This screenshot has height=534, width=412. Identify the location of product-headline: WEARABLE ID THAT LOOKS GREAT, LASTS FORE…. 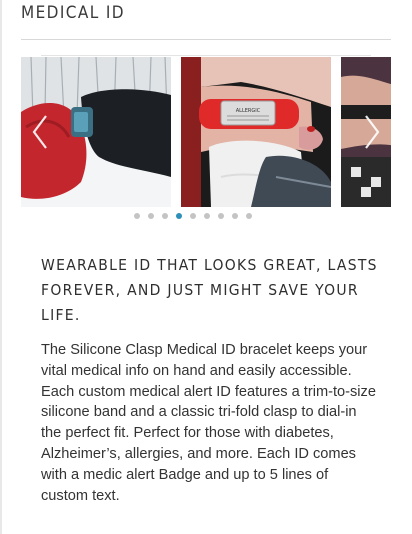
(209, 290).